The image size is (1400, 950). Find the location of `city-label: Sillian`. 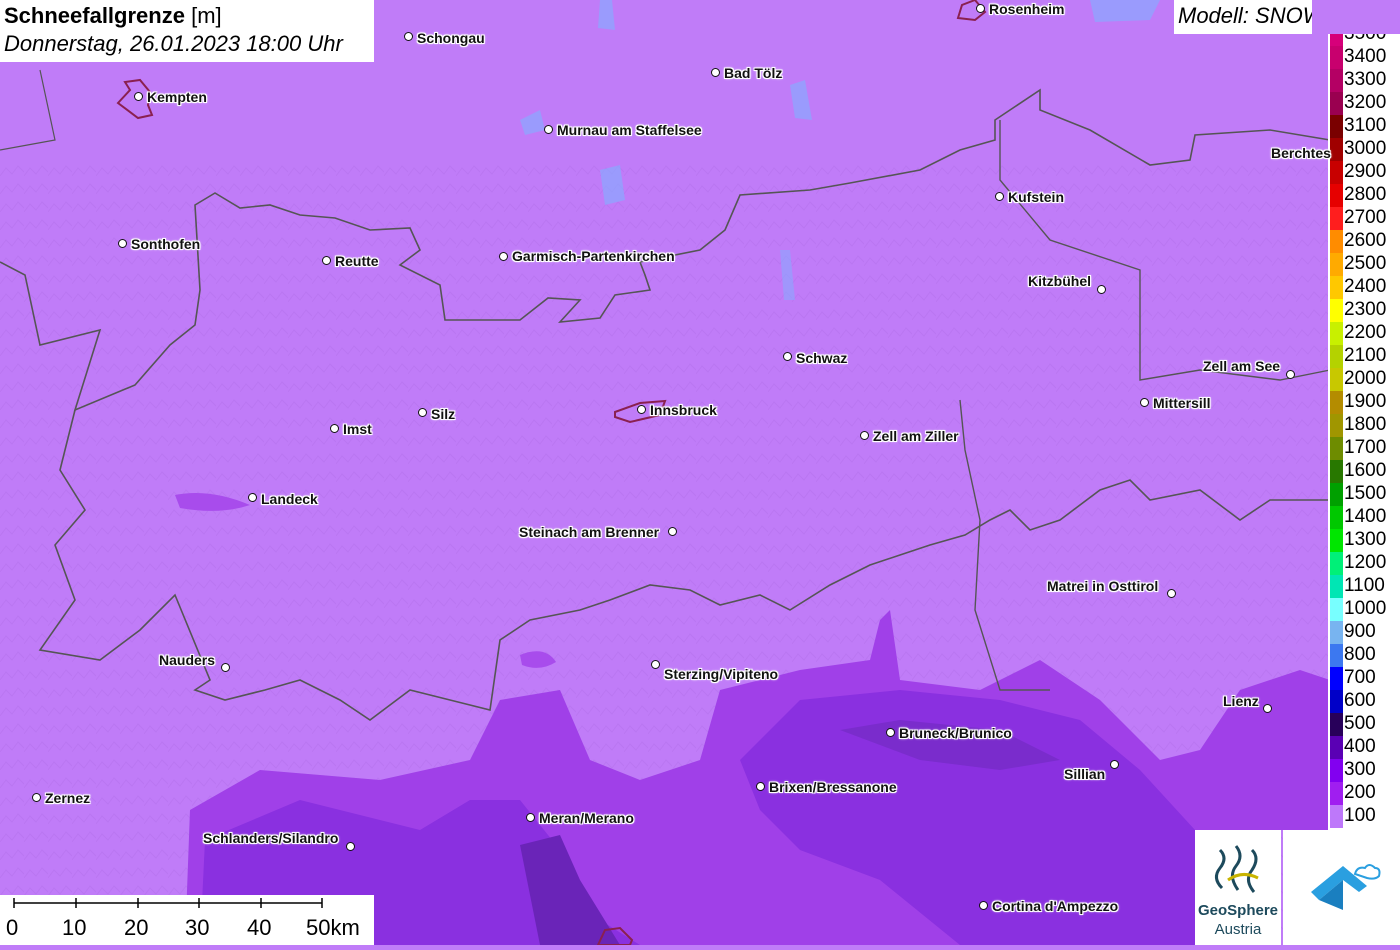

city-label: Sillian is located at coordinates (1085, 774).